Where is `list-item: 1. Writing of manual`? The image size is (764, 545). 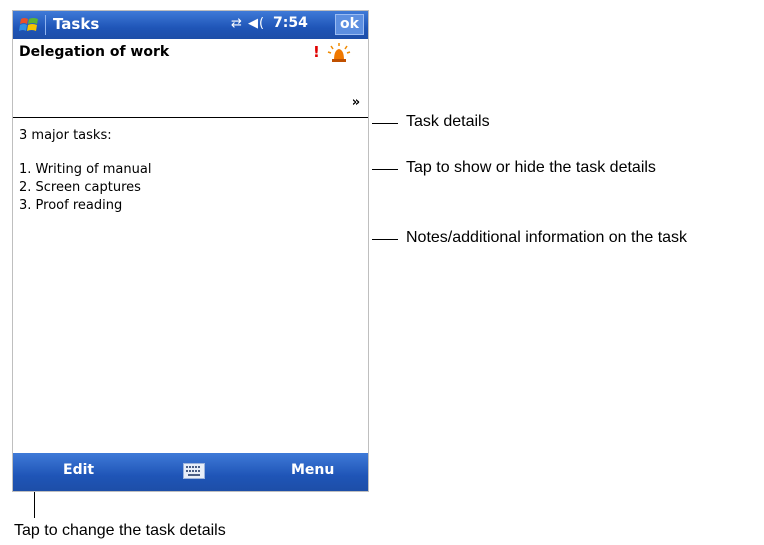 list-item: 1. Writing of manual is located at coordinates (85, 169).